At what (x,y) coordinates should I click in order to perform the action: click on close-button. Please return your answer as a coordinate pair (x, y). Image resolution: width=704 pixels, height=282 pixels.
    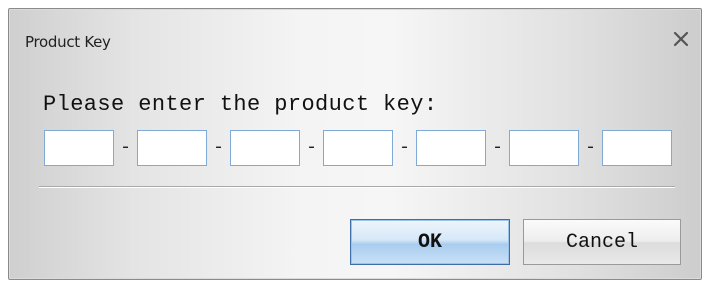
    Looking at the image, I should click on (681, 39).